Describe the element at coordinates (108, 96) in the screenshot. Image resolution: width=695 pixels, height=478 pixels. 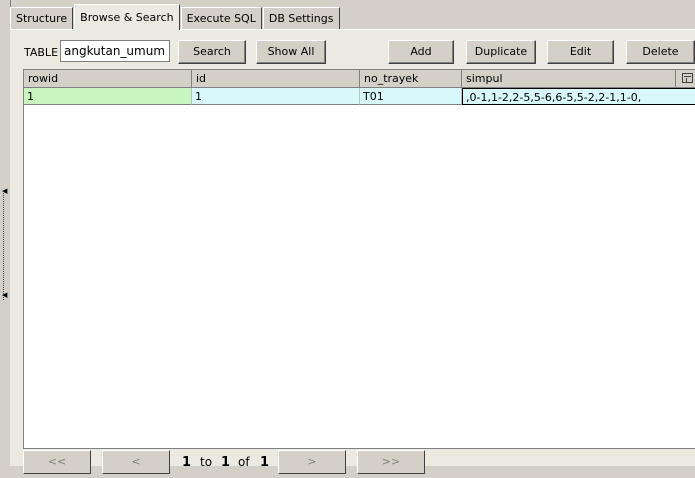
I see `cell-rowid: 1` at that location.